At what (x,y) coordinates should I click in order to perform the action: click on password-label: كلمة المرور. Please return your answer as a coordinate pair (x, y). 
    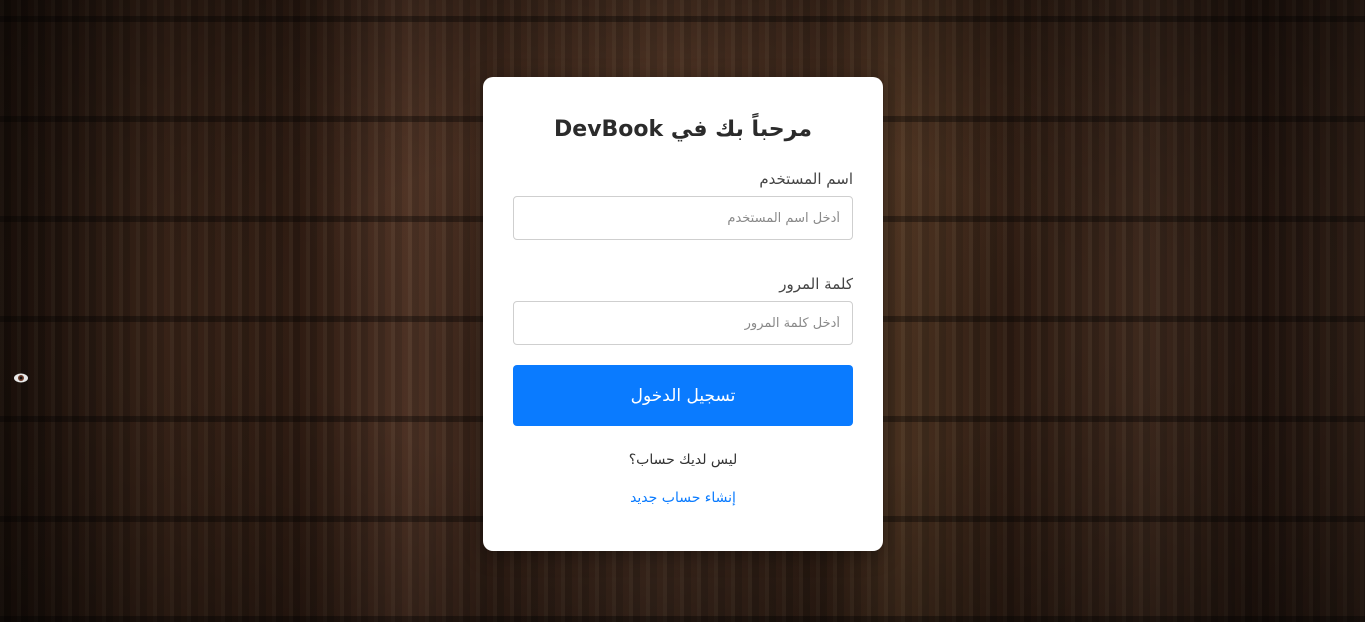
    Looking at the image, I should click on (816, 284).